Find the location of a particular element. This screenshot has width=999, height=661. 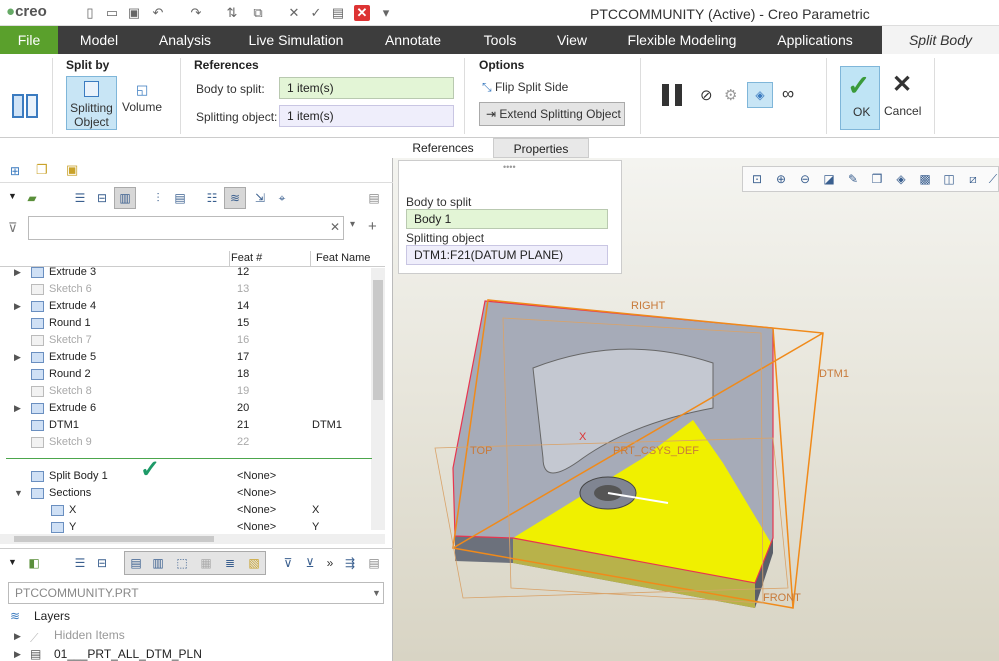

zoom-in-icon: ⊕ is located at coordinates (781, 179).